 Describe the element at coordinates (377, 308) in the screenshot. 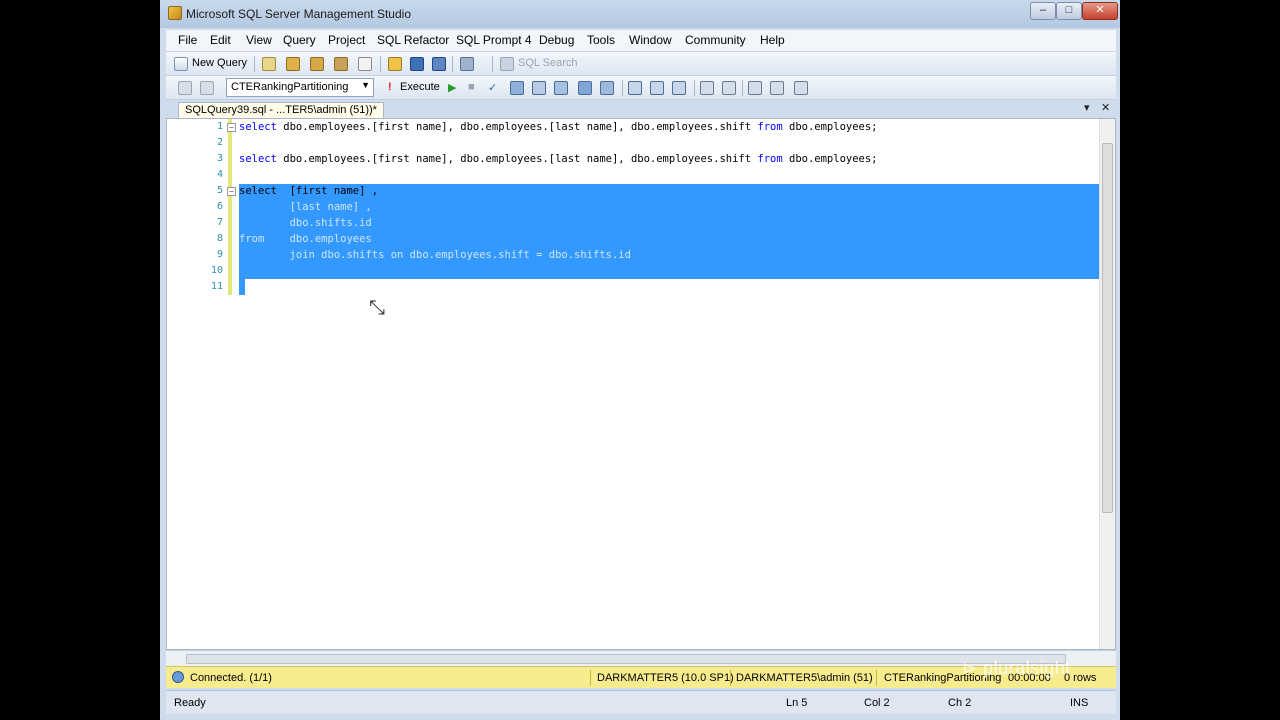

I see `mouse-pointer-icon: ⤡` at that location.